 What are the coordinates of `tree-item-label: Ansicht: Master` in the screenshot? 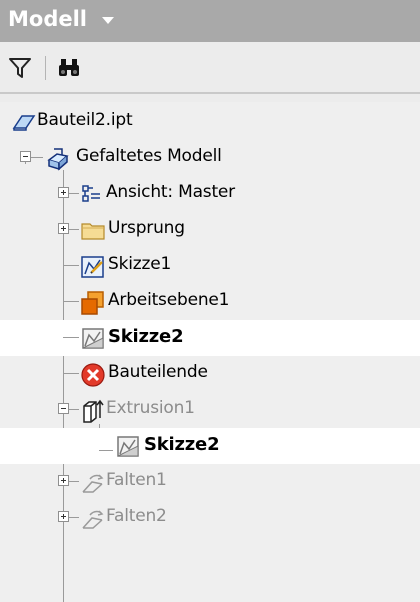 It's located at (170, 192).